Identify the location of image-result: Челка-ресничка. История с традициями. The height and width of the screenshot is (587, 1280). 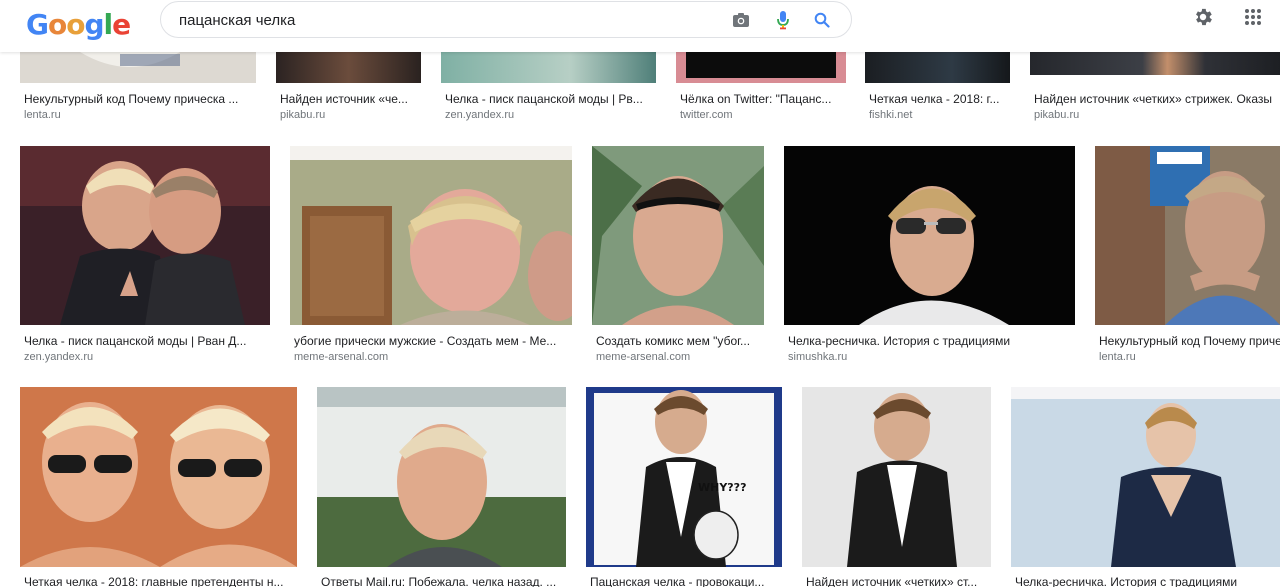
(1145, 487).